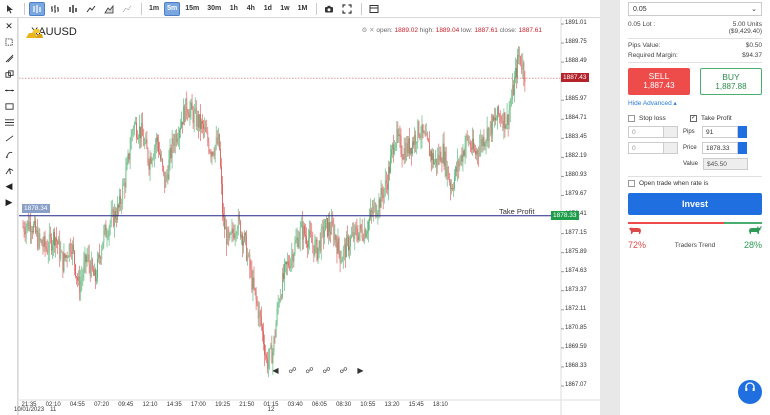  What do you see at coordinates (374, 9) in the screenshot?
I see `panel-toggle-icon` at bounding box center [374, 9].